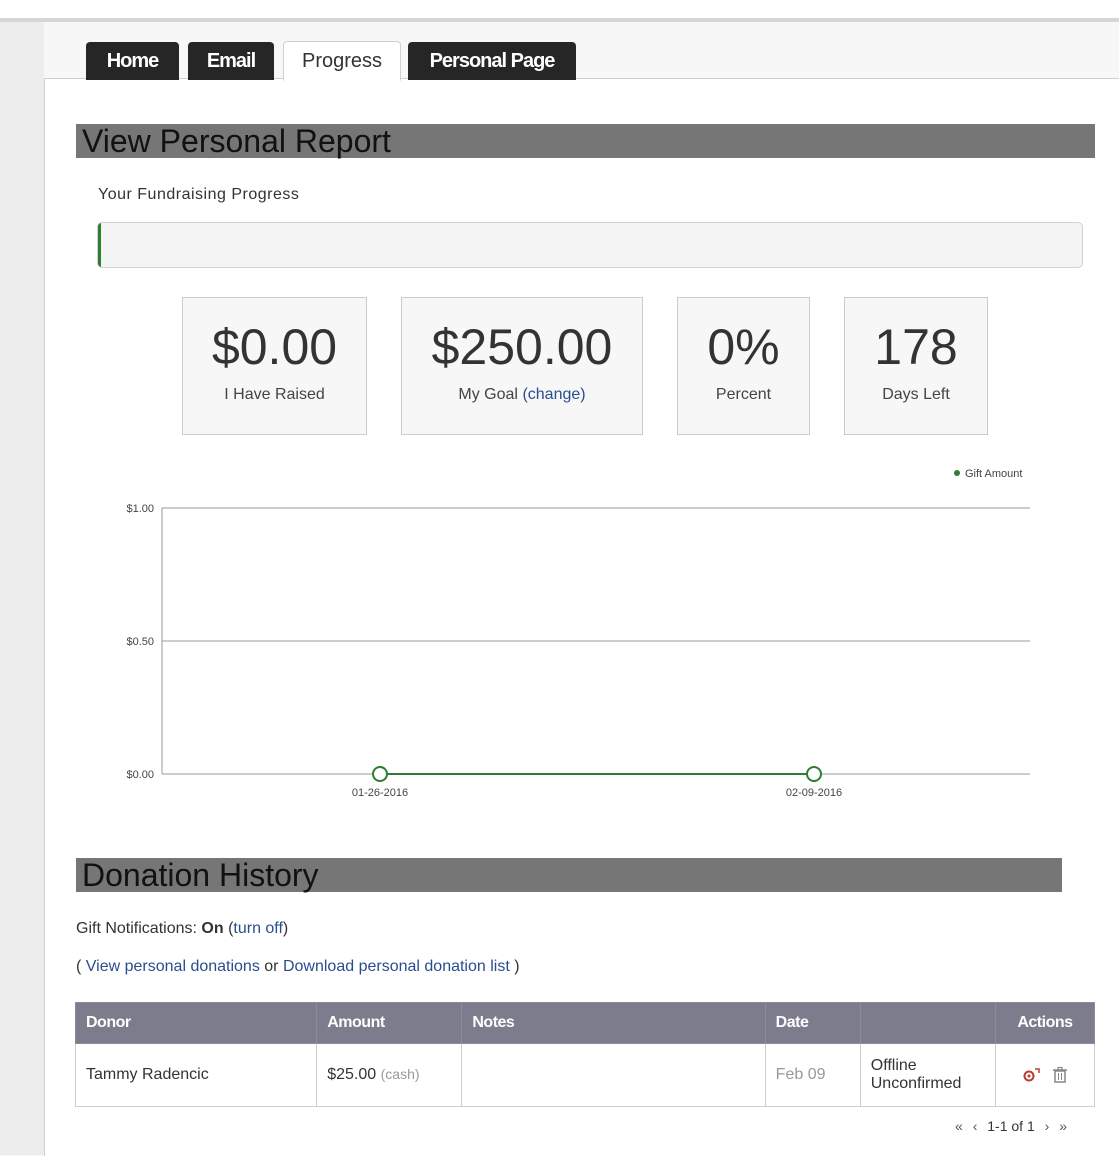 This screenshot has width=1119, height=1156. I want to click on x-tick-label: 01-26-2016, so click(380, 793).